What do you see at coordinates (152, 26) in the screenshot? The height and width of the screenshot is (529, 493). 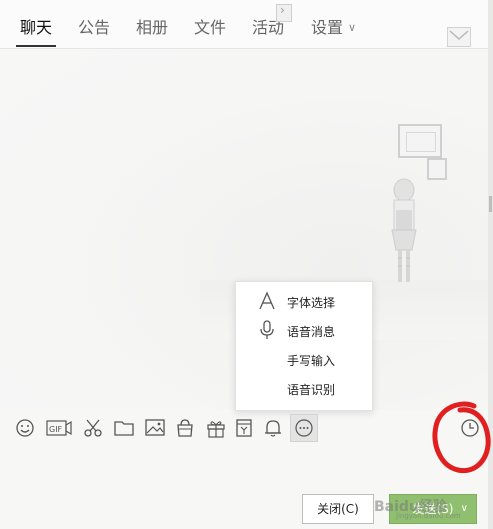 I see `tab-album: 相册` at bounding box center [152, 26].